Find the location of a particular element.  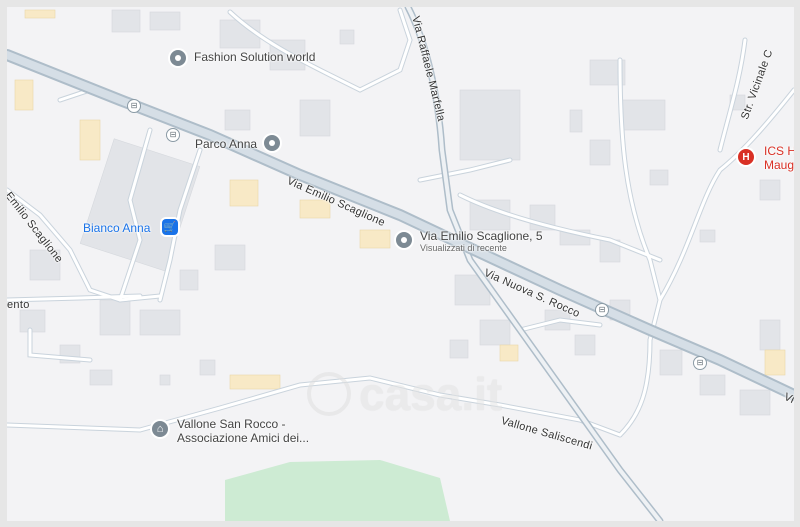

selected-place-pin-icon is located at coordinates (404, 240).